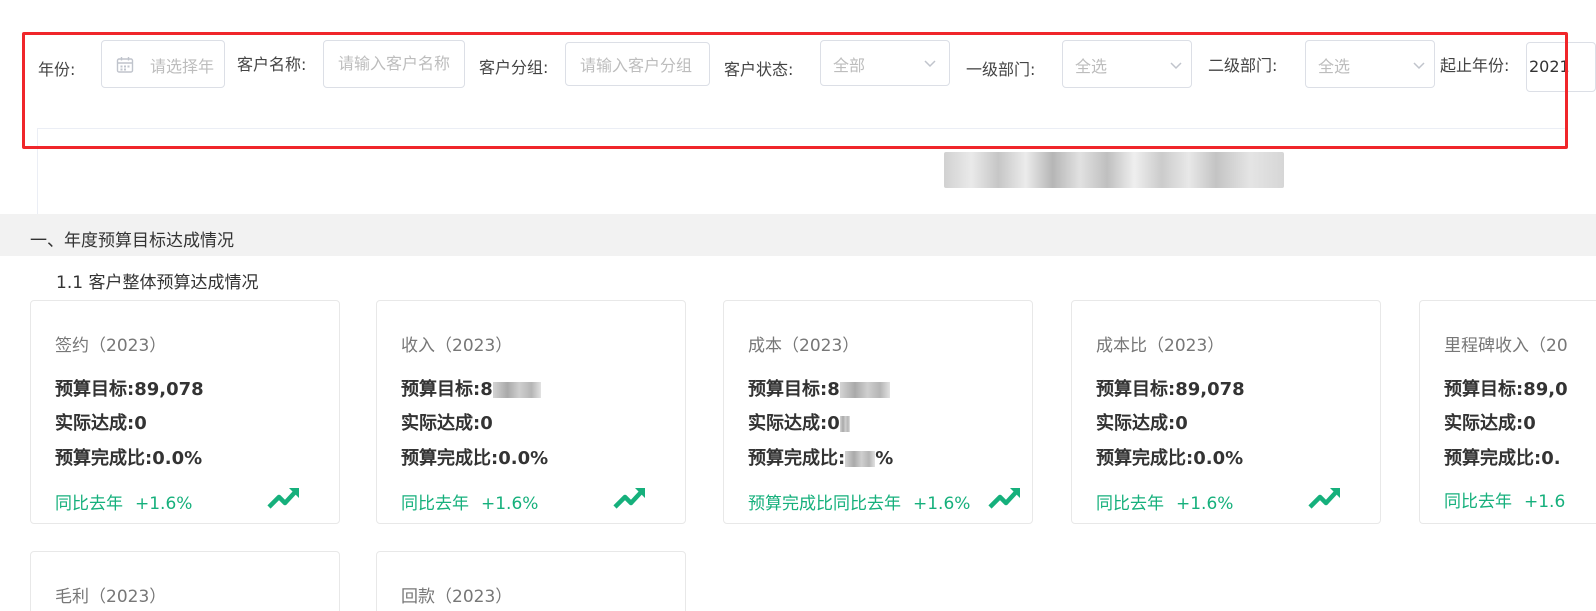 Image resolution: width=1596 pixels, height=611 pixels. Describe the element at coordinates (1114, 170) in the screenshot. I see `redacted-title` at that location.